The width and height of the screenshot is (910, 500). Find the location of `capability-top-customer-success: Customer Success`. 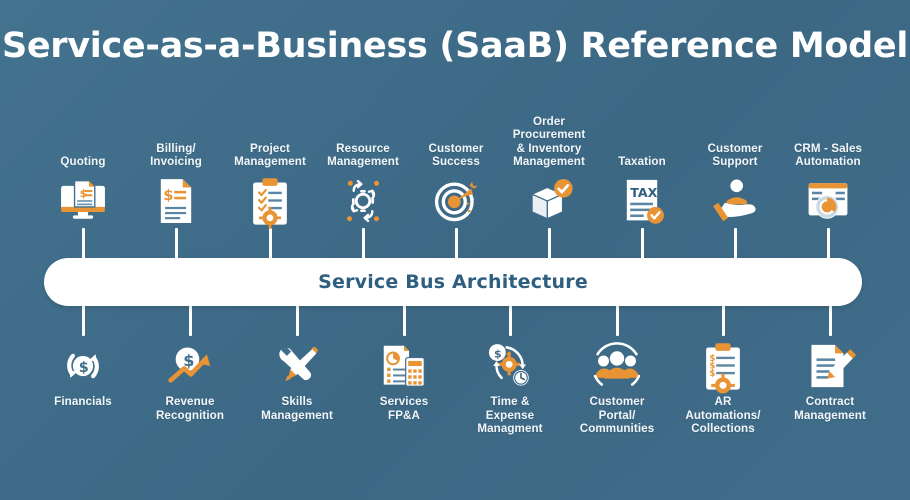

capability-top-customer-success: Customer Success is located at coordinates (456, 162).